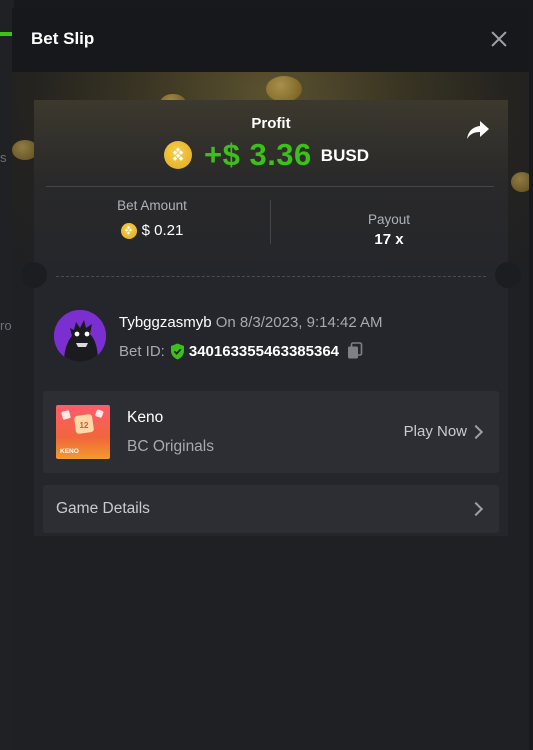 The image size is (533, 750). What do you see at coordinates (258, 154) in the screenshot?
I see `profit-amount: +$ 3.36` at bounding box center [258, 154].